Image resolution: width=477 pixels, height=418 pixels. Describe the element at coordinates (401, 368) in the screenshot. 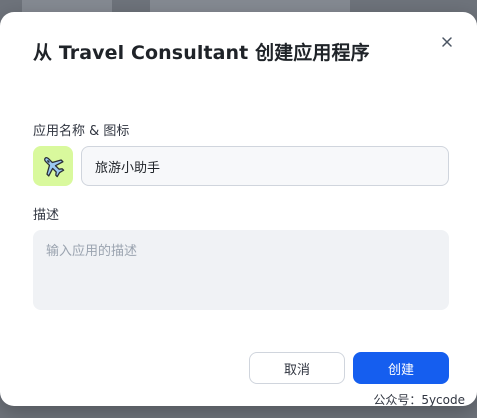

I see `create-button: 创建` at that location.